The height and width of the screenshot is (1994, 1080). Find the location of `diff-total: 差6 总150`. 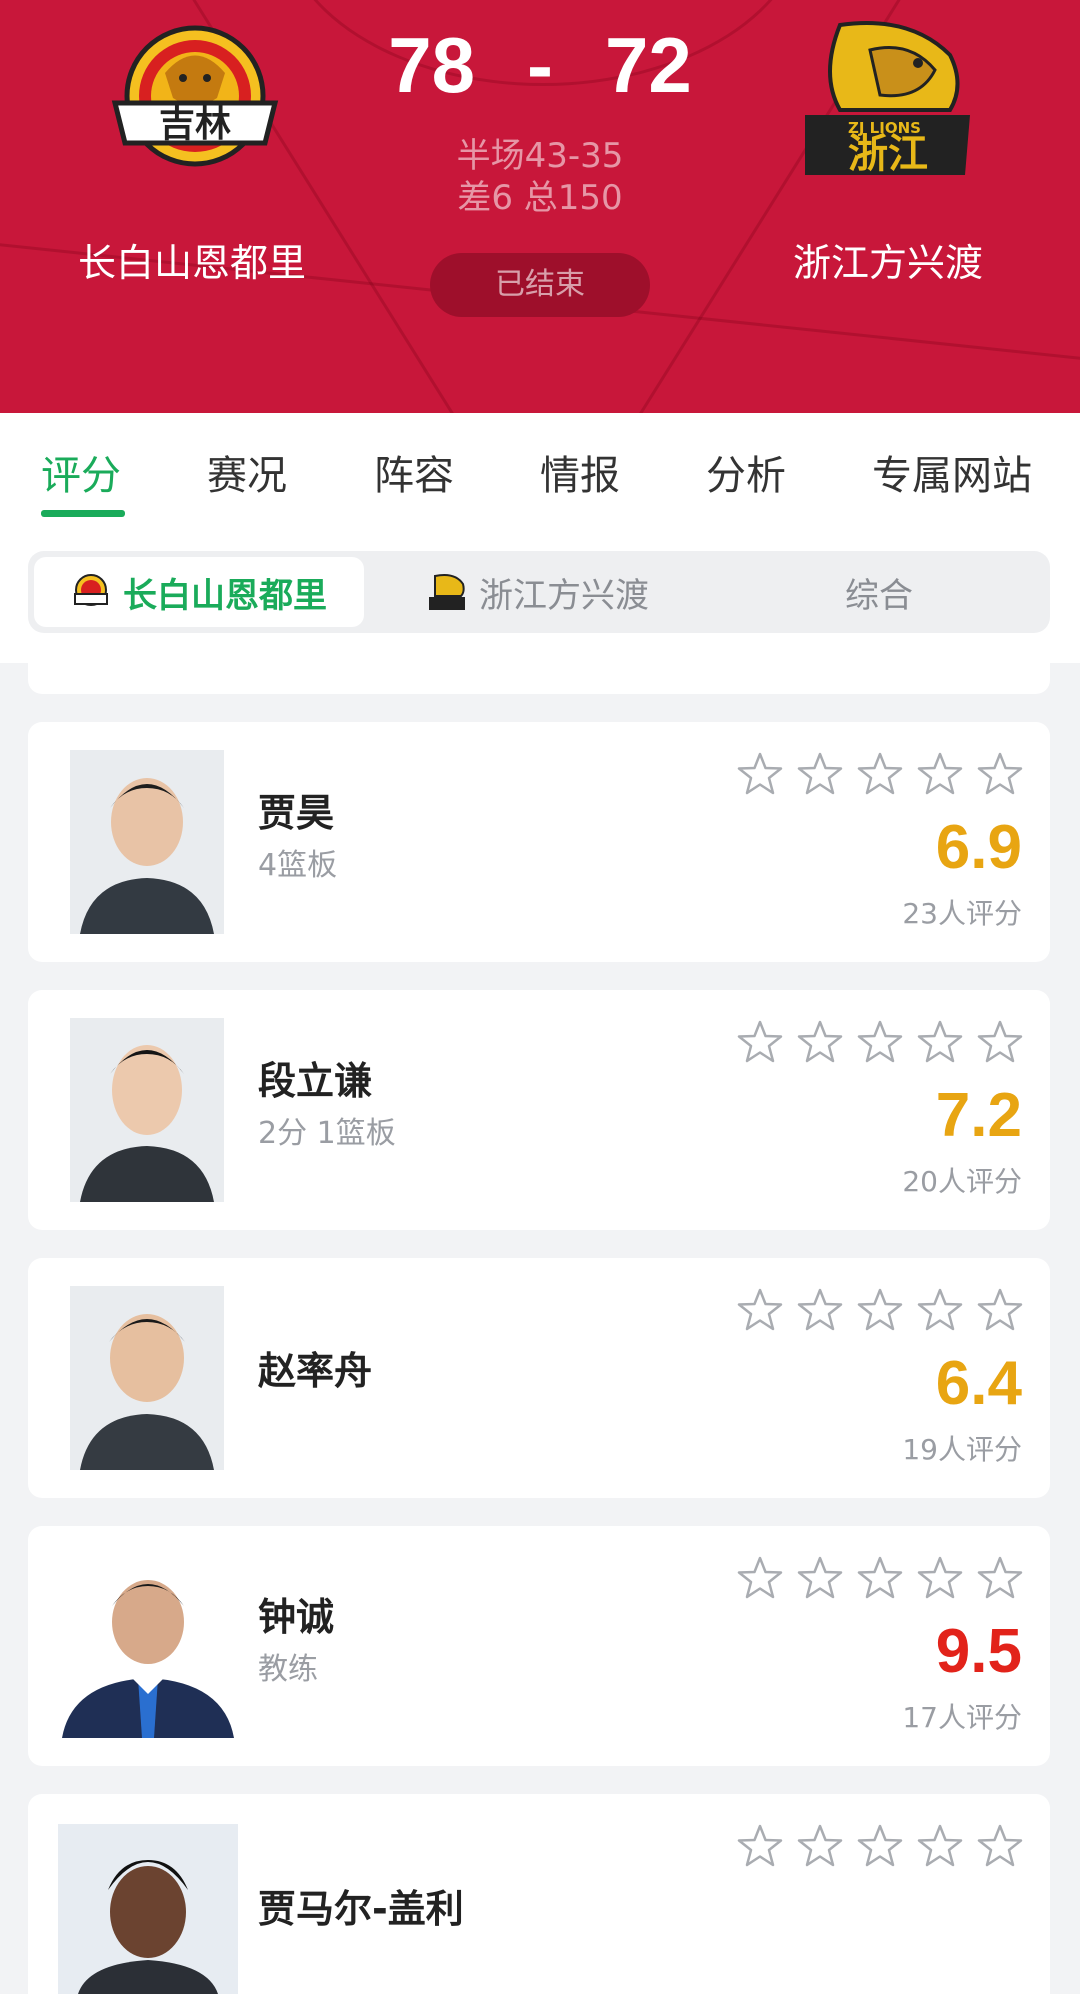

diff-total: 差6 总150 is located at coordinates (540, 198).